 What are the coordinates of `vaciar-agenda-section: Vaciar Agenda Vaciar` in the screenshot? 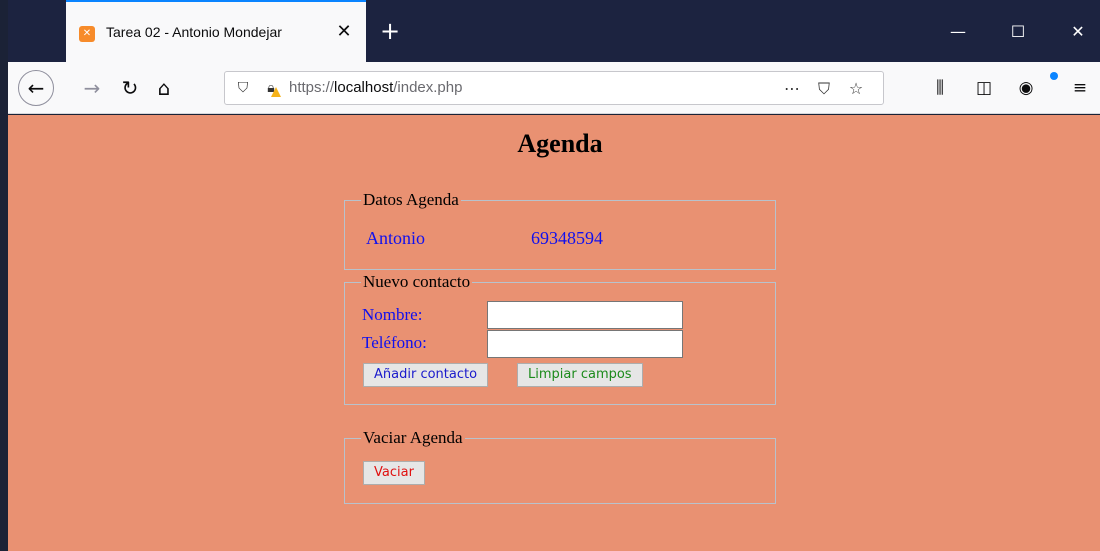 It's located at (560, 466).